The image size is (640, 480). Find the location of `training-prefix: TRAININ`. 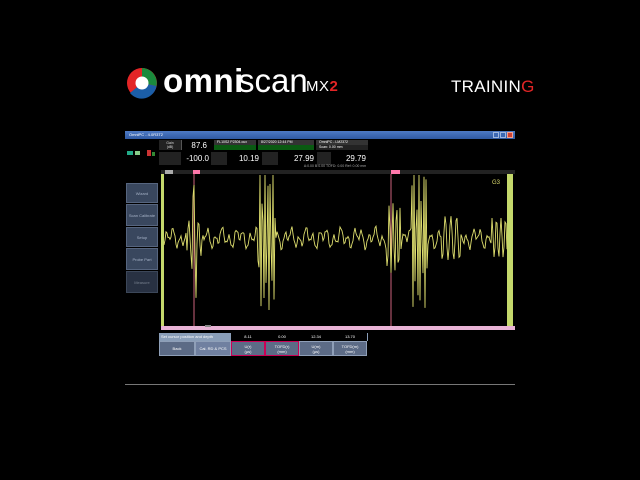

training-prefix: TRAININ is located at coordinates (486, 86).